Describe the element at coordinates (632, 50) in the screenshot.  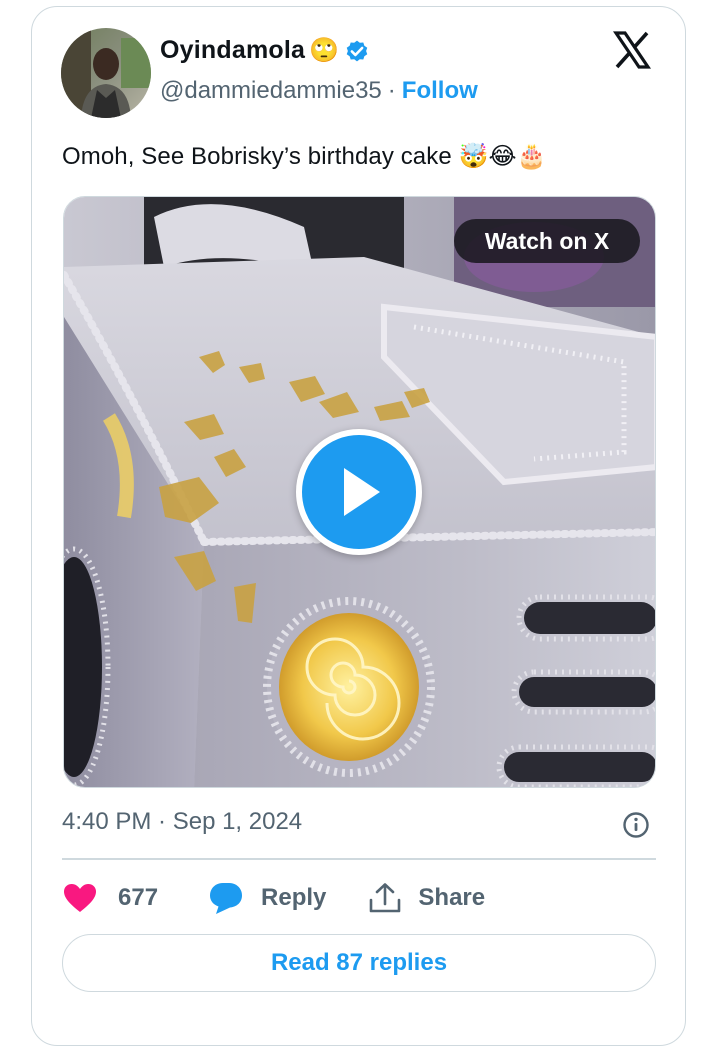
I see `x-logo-icon` at that location.